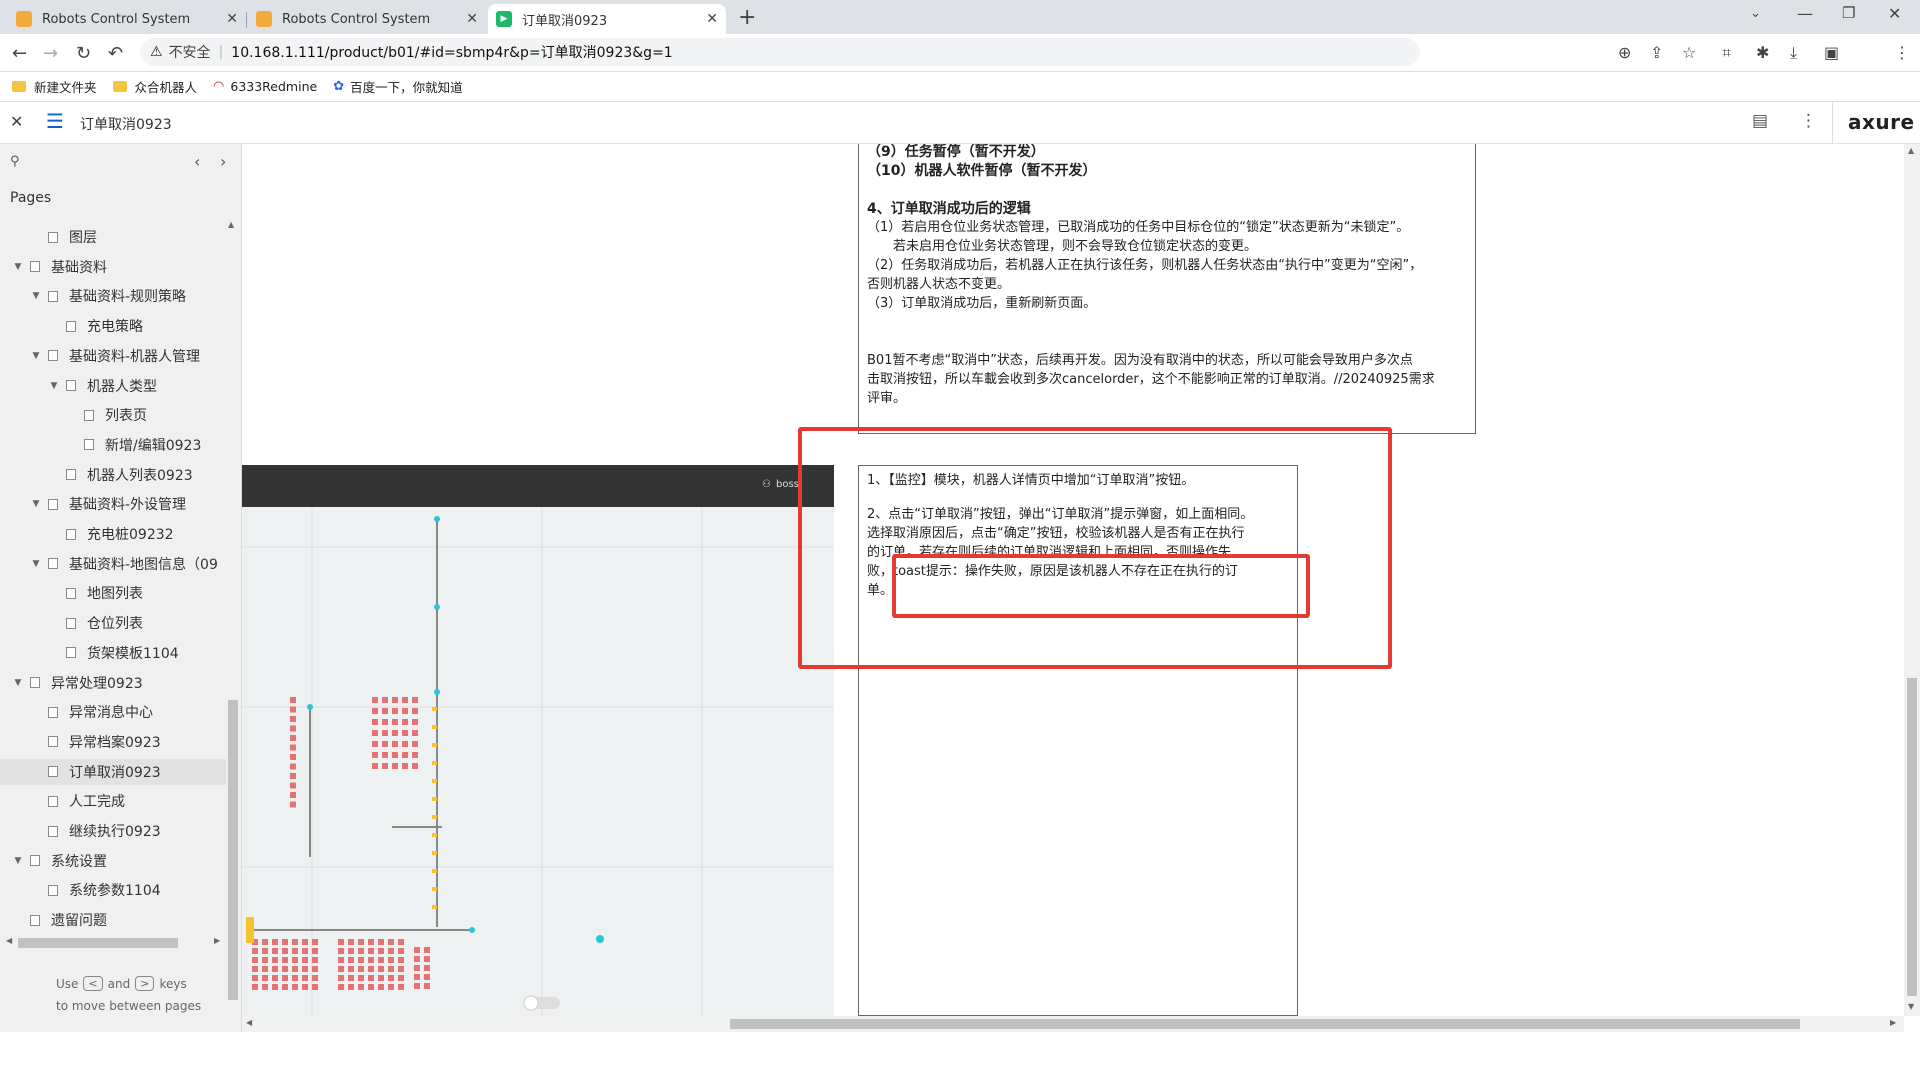  What do you see at coordinates (113, 534) in the screenshot?
I see `page-tree-item: 充电桩09232` at bounding box center [113, 534].